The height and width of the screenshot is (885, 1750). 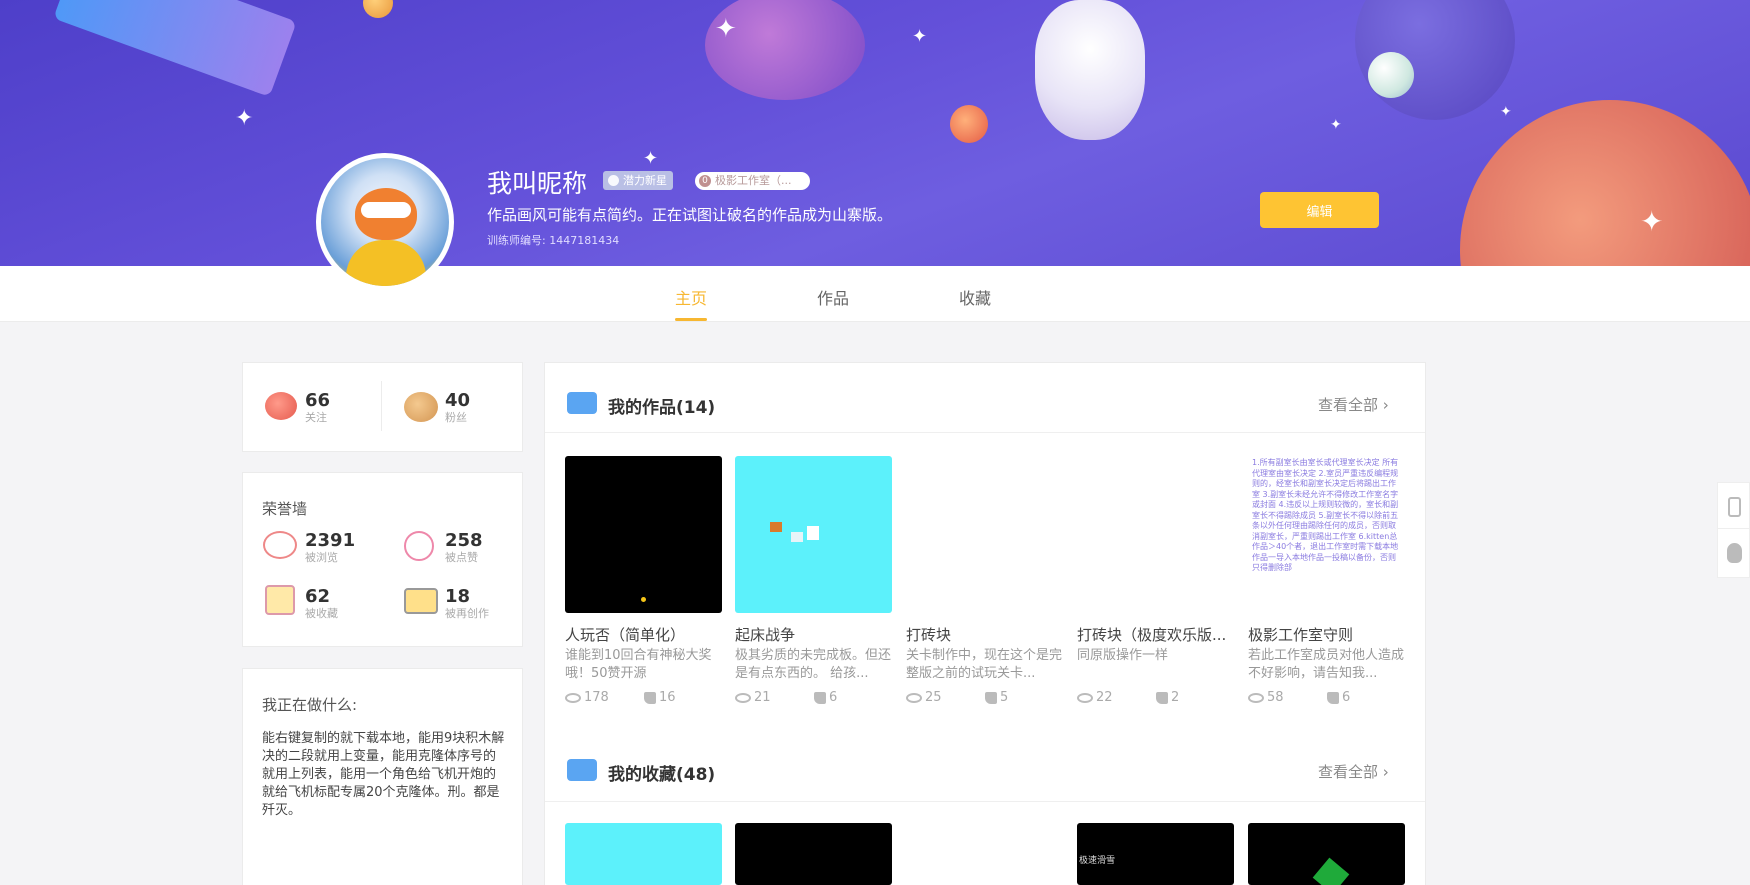 I want to click on qq-icon, so click(x=1734, y=553).